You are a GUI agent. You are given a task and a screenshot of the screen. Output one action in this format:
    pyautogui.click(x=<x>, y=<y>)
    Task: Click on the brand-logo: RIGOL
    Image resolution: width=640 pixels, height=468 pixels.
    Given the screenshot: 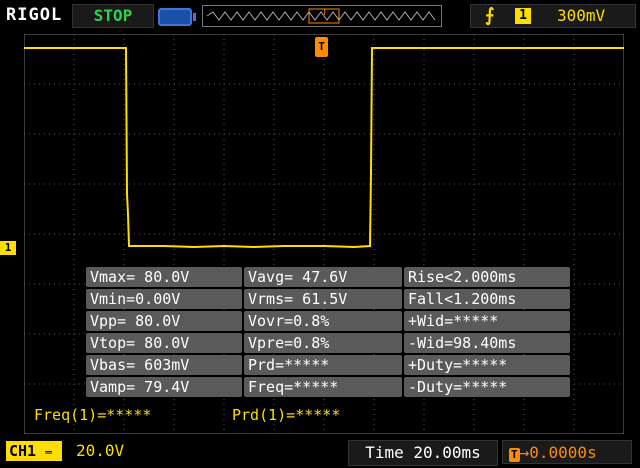 What is the action you would take?
    pyautogui.click(x=34, y=15)
    